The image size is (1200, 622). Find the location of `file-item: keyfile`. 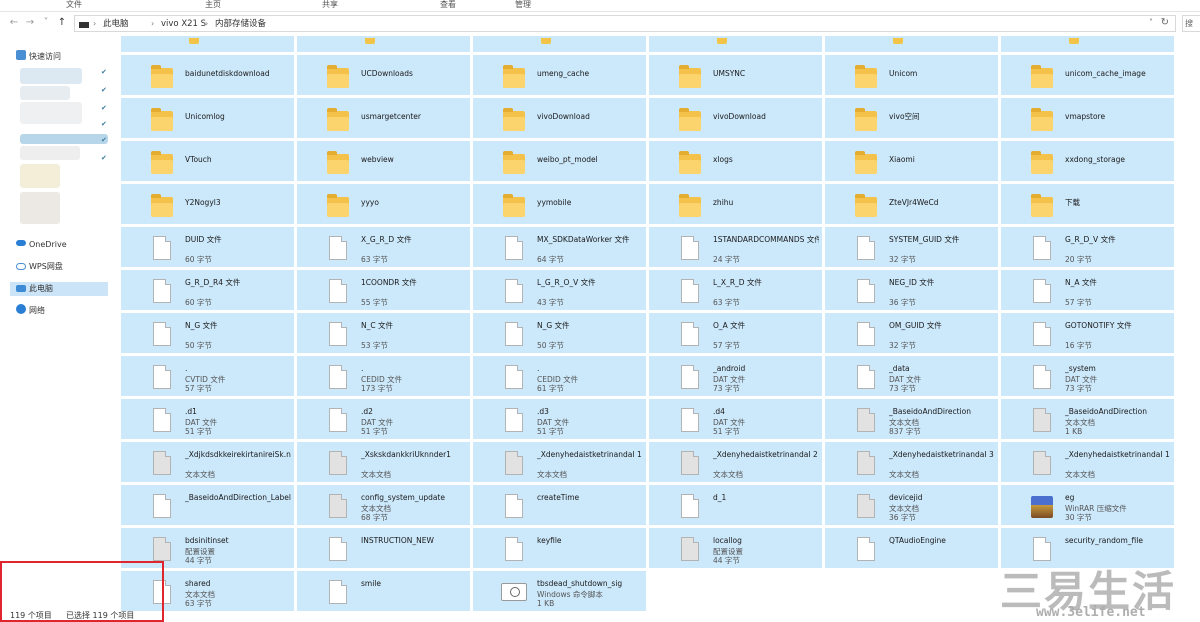

file-item: keyfile is located at coordinates (559, 548).